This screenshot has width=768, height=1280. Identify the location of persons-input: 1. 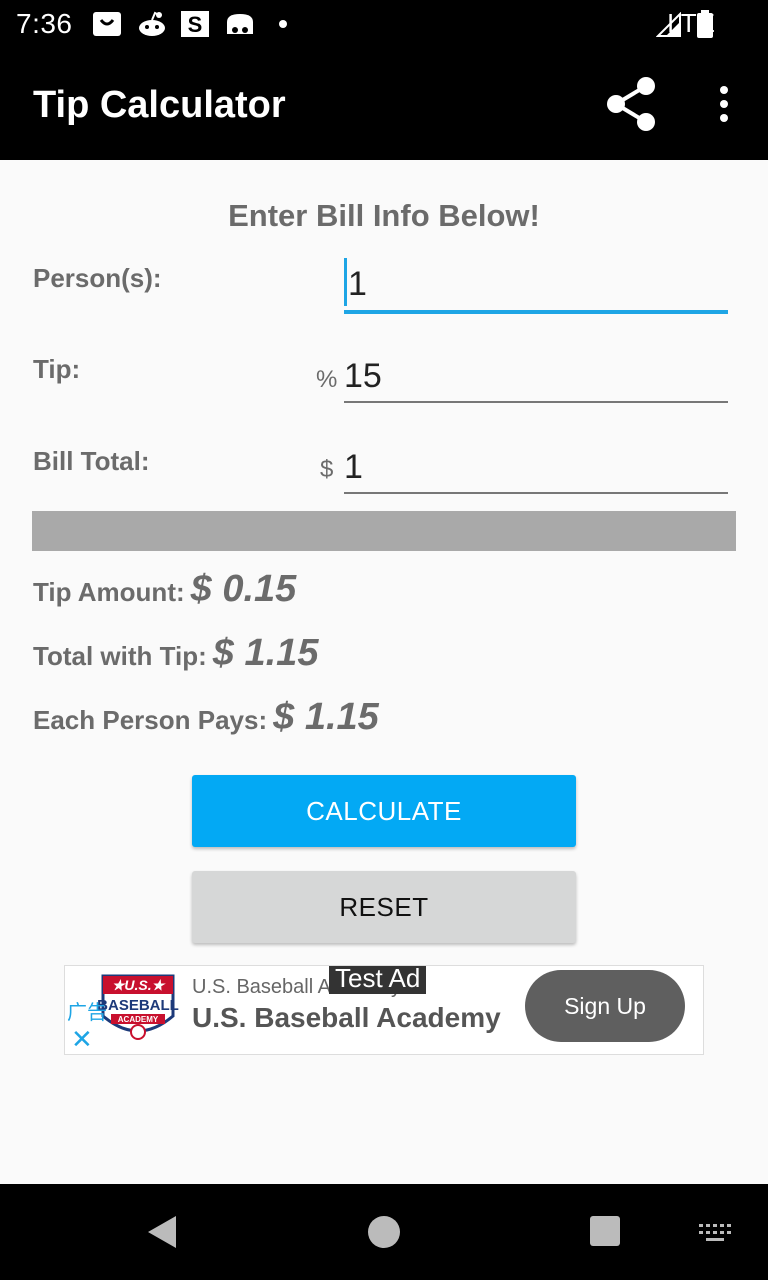
(536, 284).